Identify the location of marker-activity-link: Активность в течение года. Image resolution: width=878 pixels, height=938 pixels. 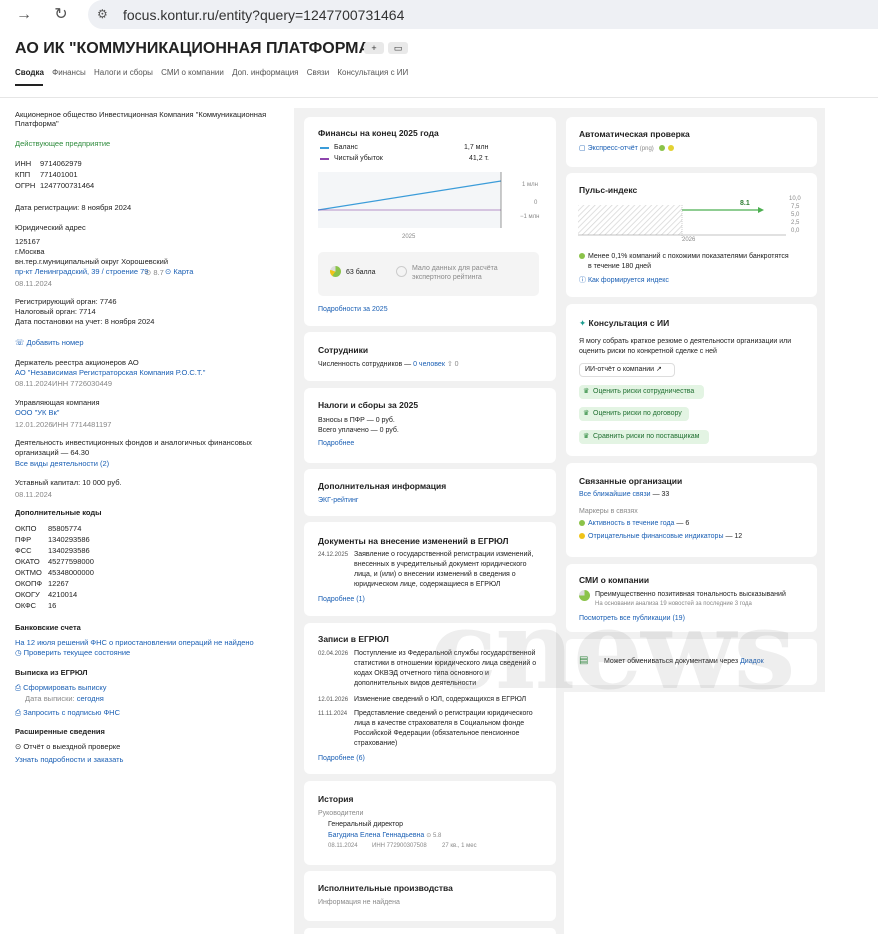
(631, 523).